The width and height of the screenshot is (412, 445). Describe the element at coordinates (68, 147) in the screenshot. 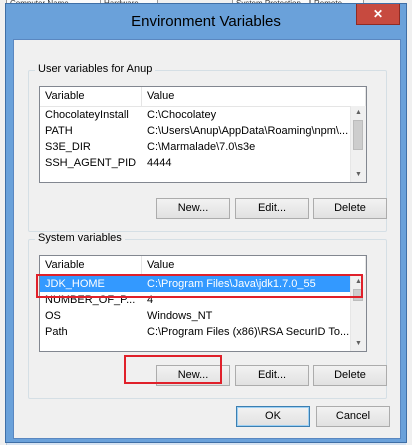

I see `variable-name: S3E_DIR` at that location.